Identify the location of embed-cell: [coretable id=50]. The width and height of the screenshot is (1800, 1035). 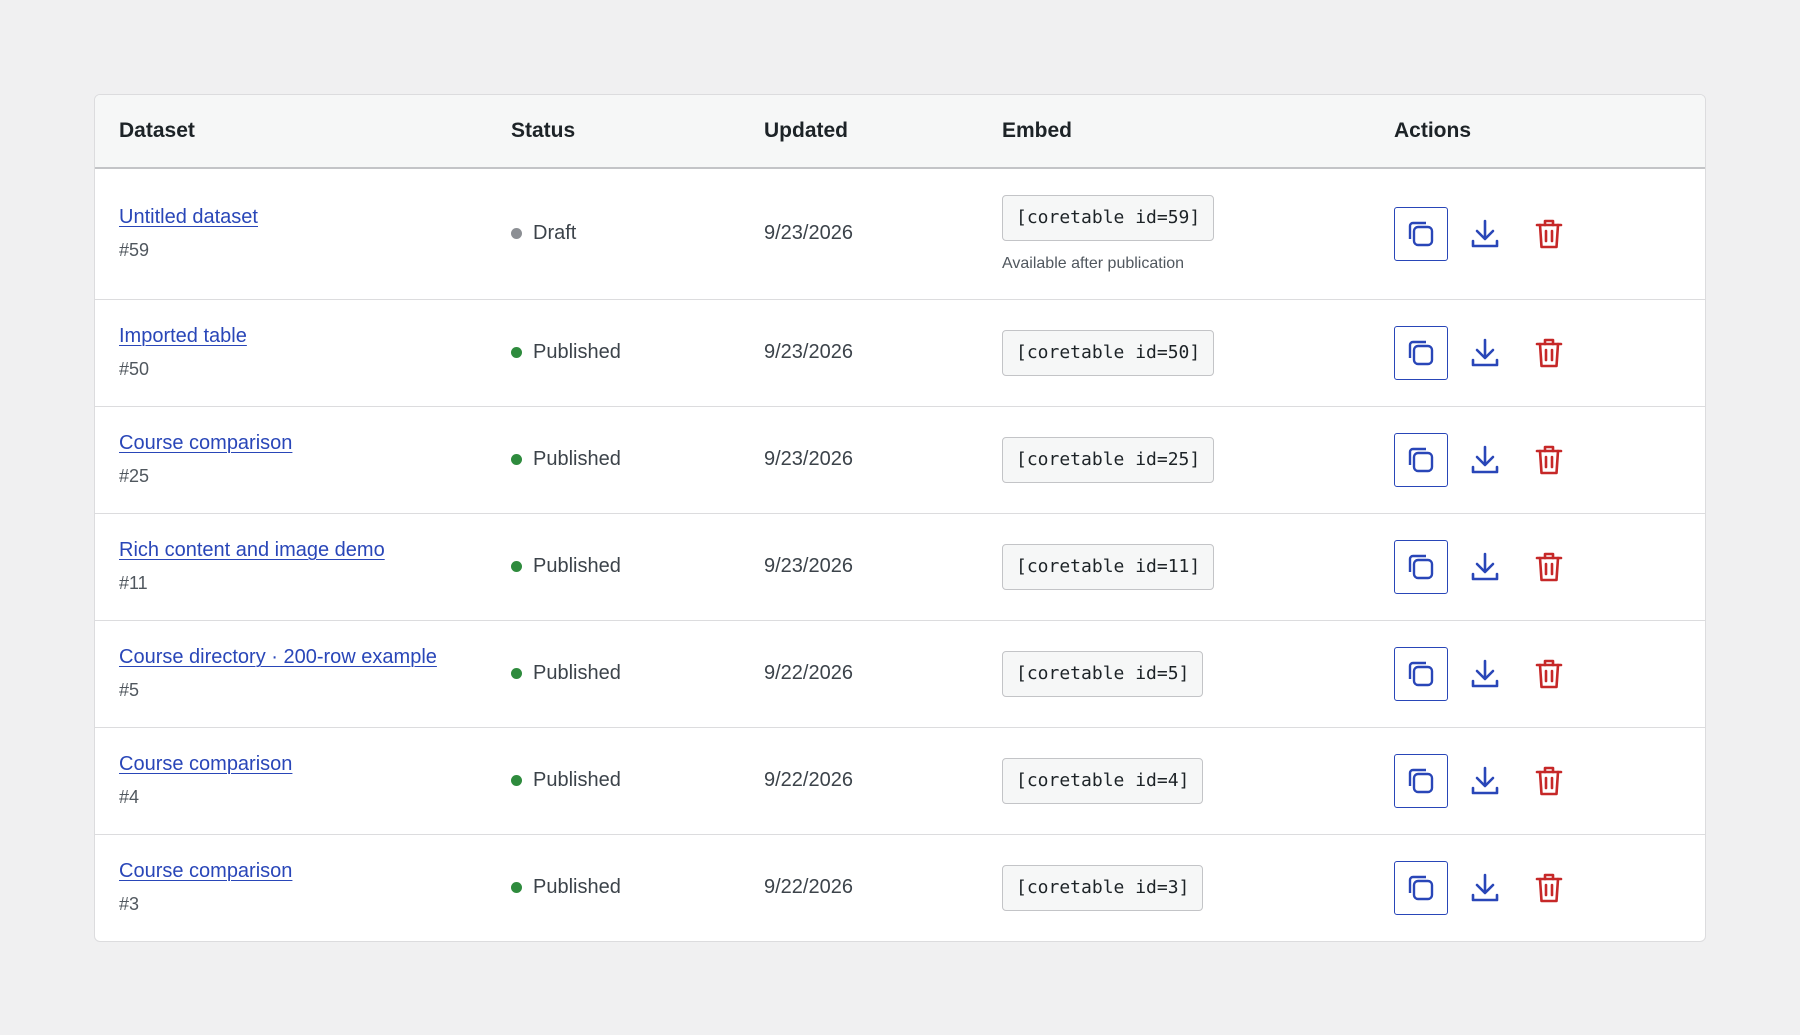
(1174, 352).